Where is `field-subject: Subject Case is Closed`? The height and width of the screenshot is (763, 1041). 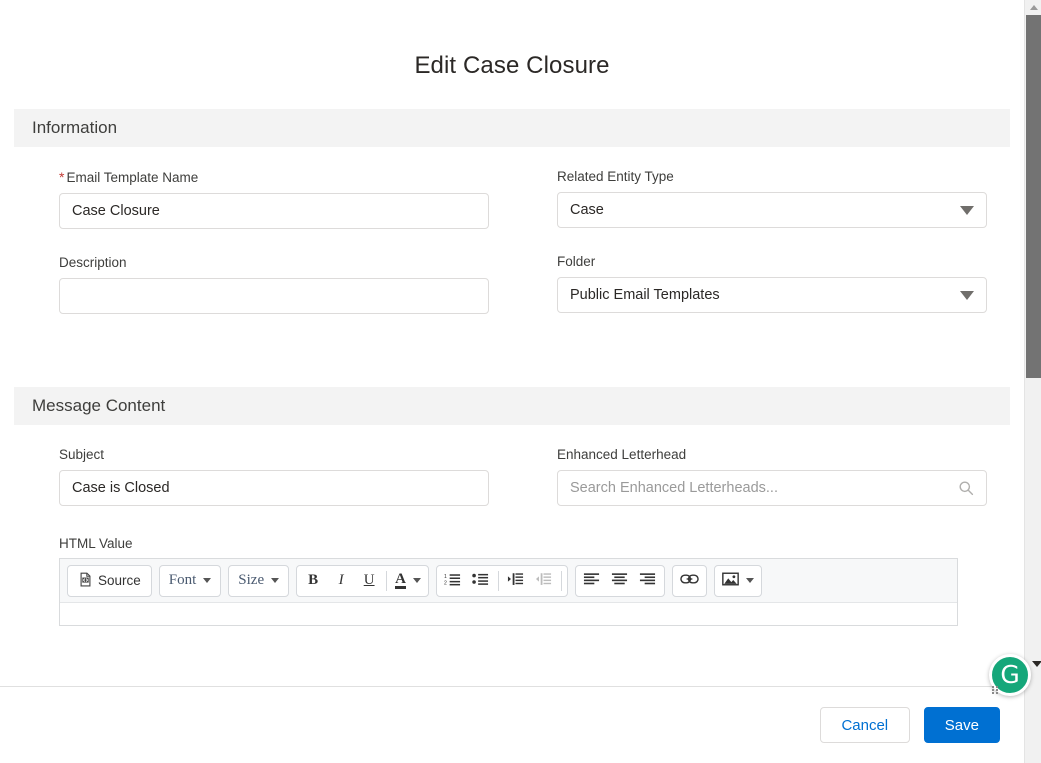 field-subject: Subject Case is Closed is located at coordinates (285, 476).